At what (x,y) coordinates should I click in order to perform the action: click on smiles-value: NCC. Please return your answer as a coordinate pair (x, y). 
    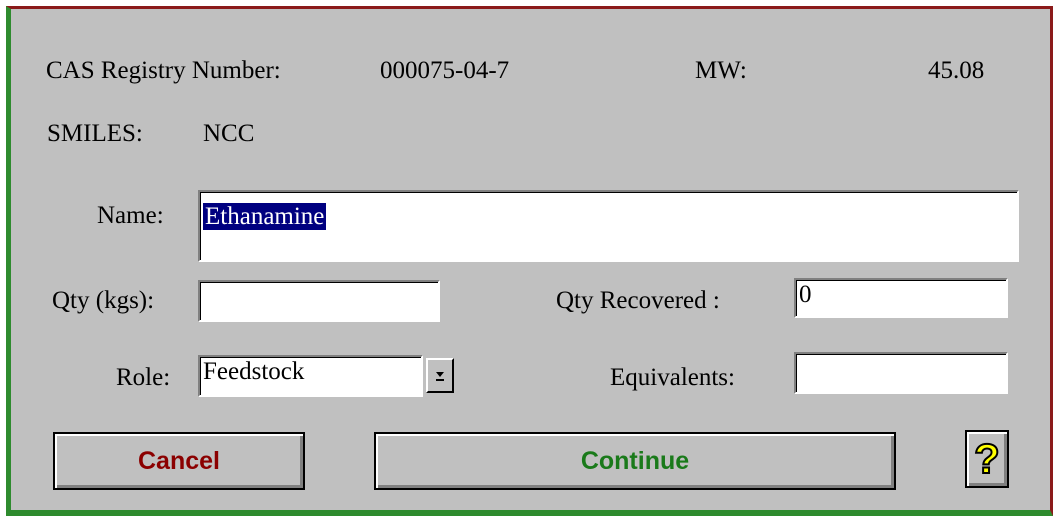
    Looking at the image, I should click on (229, 133).